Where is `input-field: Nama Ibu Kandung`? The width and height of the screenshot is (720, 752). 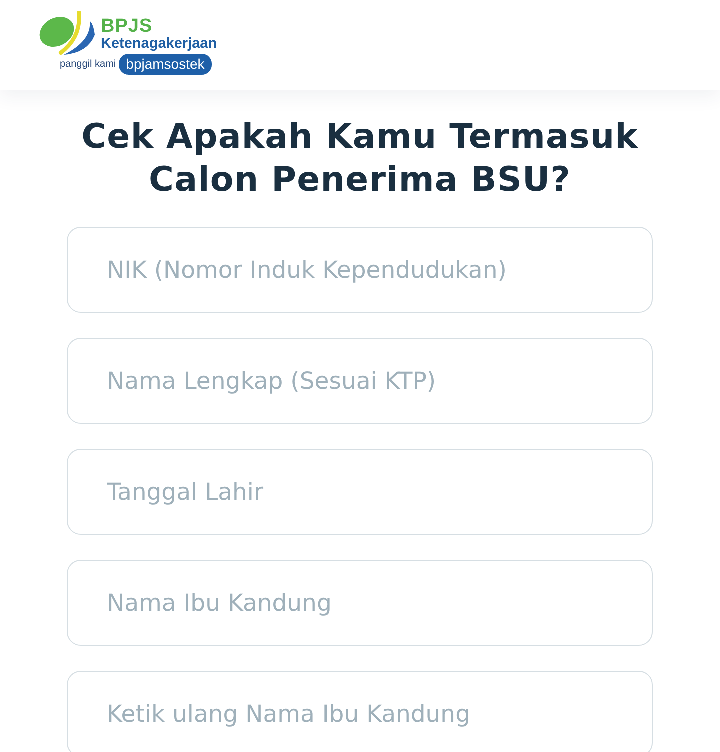
input-field: Nama Ibu Kandung is located at coordinates (360, 603).